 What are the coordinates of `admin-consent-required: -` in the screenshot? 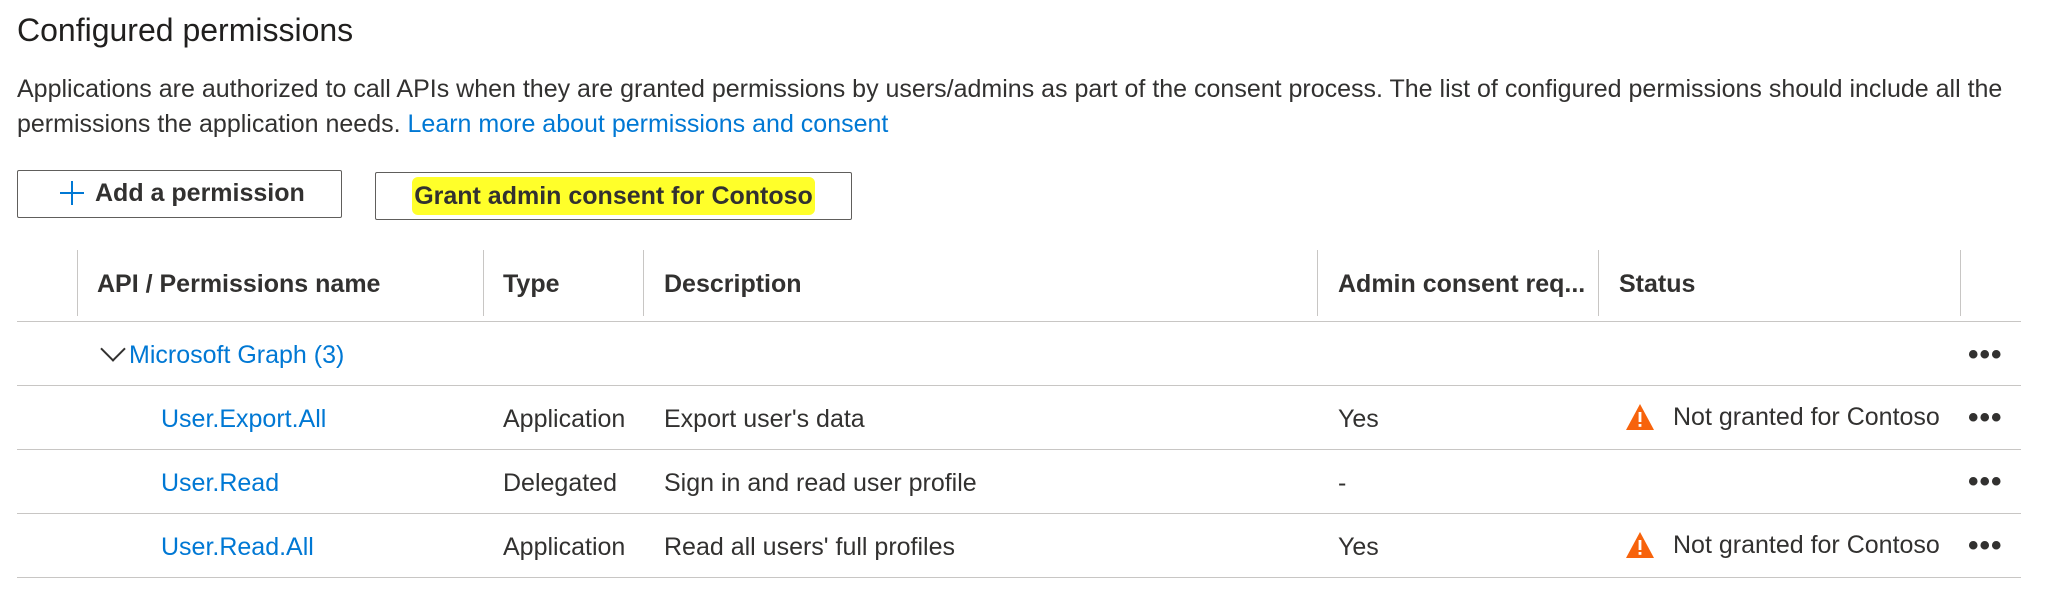 It's located at (1342, 483).